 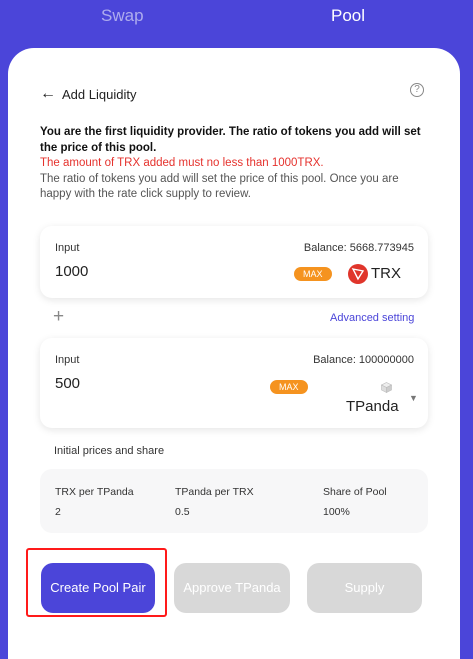 What do you see at coordinates (348, 16) in the screenshot?
I see `tab-pool: Pool` at bounding box center [348, 16].